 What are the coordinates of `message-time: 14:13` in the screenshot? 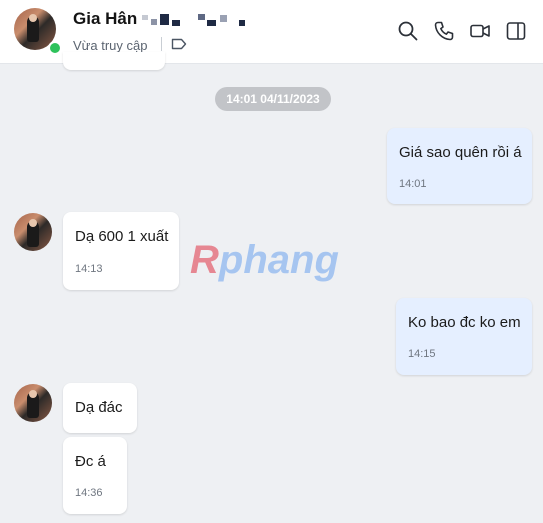 It's located at (89, 269).